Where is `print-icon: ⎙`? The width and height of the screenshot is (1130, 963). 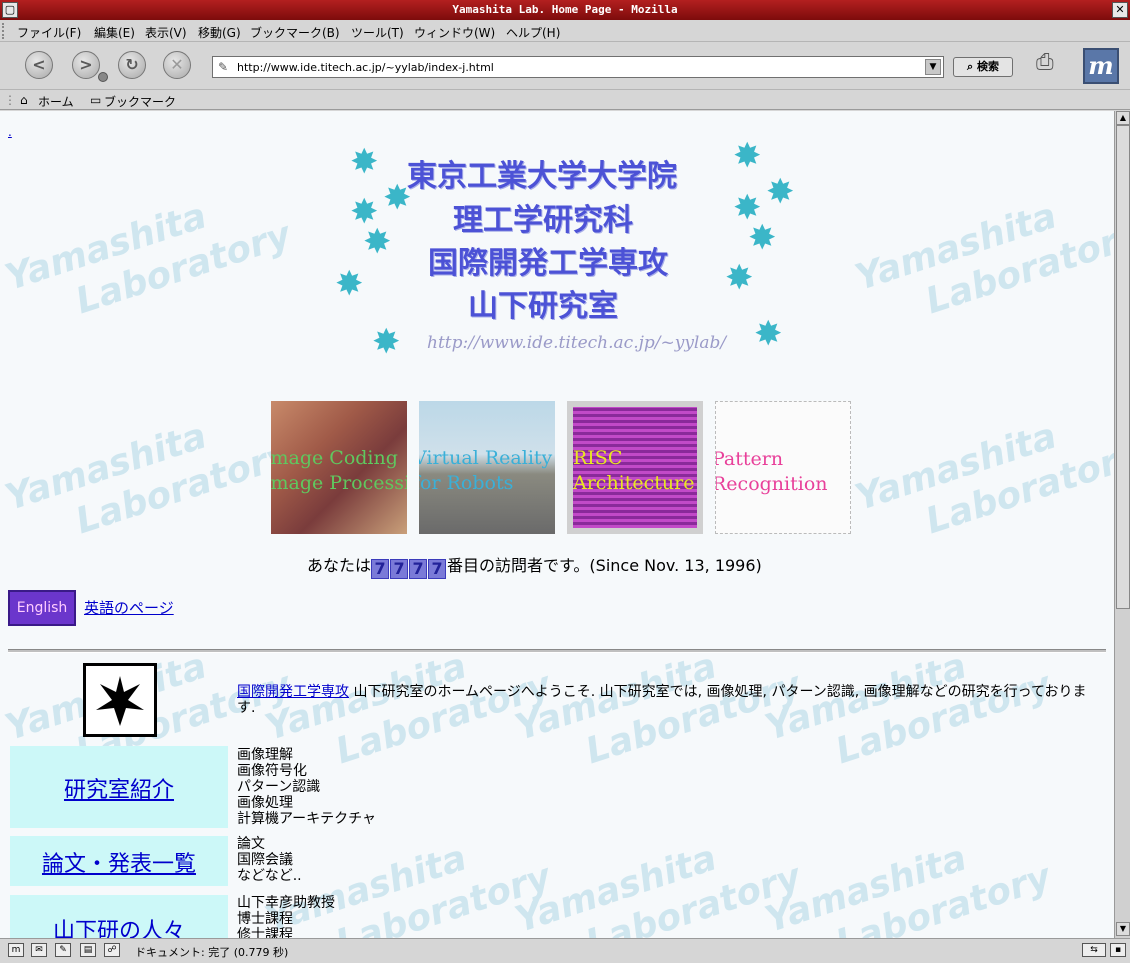 print-icon: ⎙ is located at coordinates (1054, 65).